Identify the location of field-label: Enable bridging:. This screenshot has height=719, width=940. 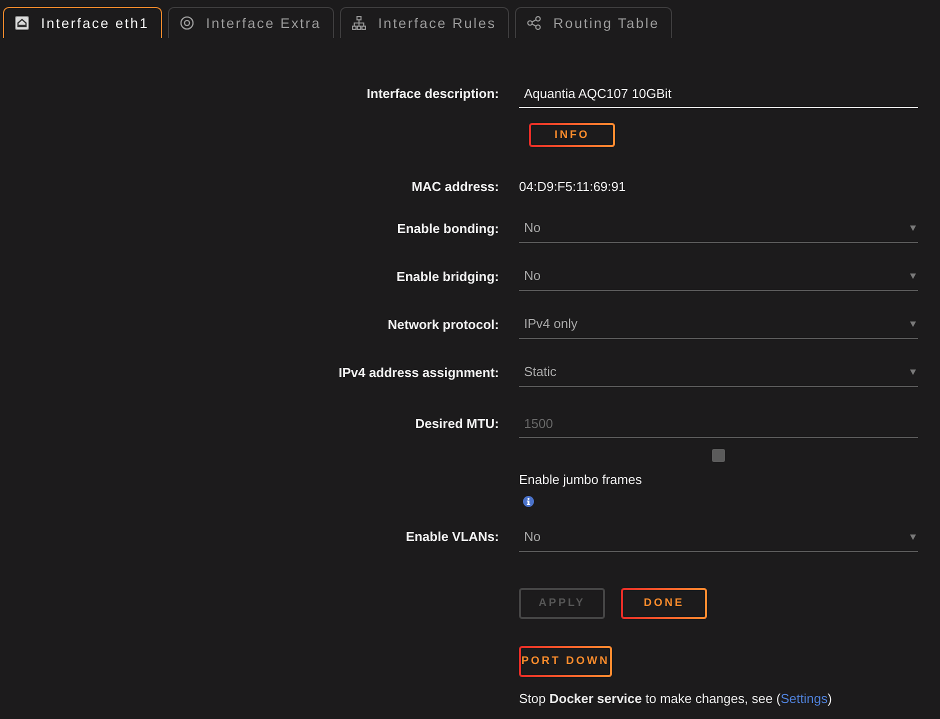
(447, 277).